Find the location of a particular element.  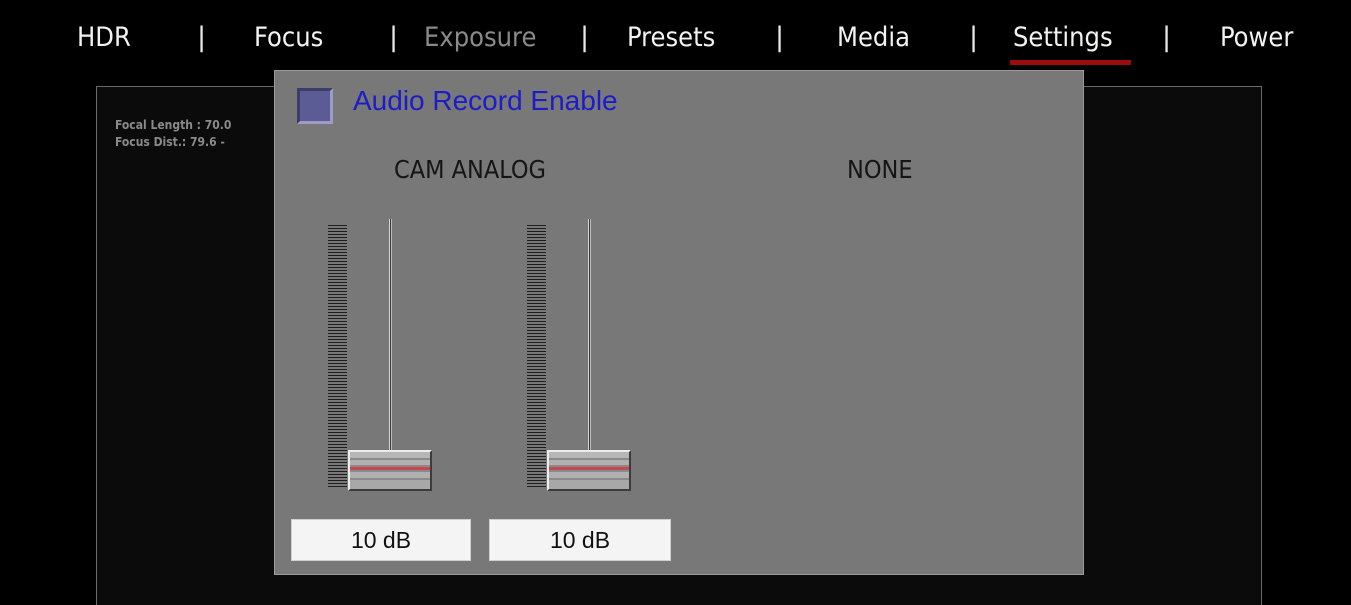

menu-hdr: HDR is located at coordinates (104, 38).